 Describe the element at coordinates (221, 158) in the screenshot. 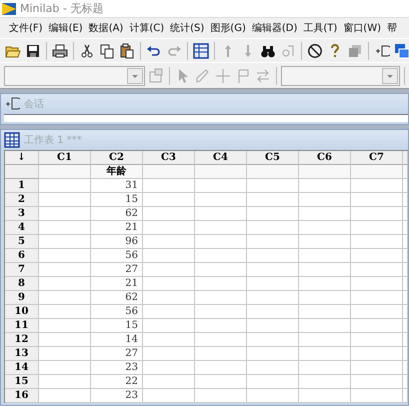

I see `column-header: C4` at that location.